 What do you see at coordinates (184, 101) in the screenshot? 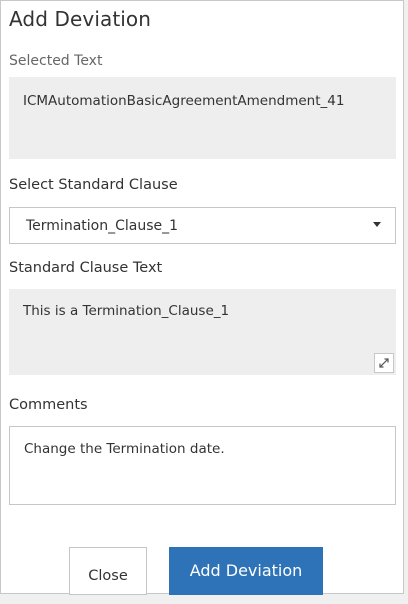
I see `selected-text-value: ICMAutomationBasicAgreementAmendment_41` at bounding box center [184, 101].